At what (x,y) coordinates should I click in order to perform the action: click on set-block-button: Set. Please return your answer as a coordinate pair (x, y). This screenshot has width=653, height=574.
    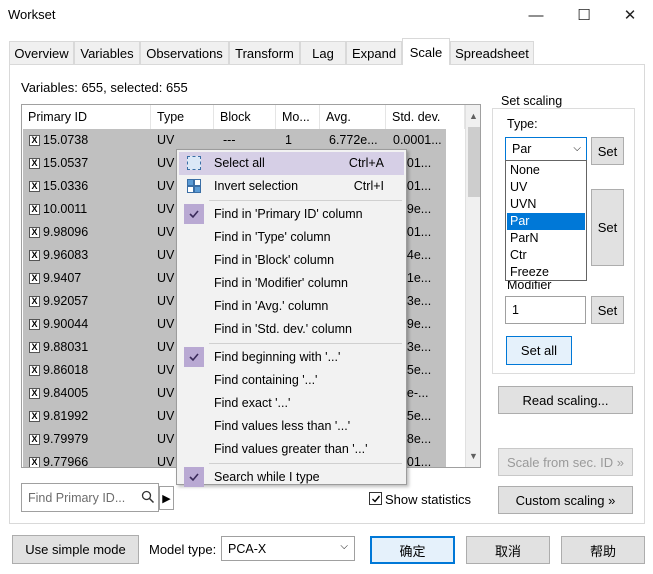
    Looking at the image, I should click on (607, 227).